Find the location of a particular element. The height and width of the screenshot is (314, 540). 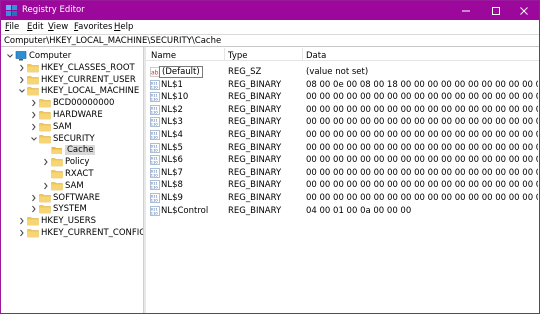

menu-file: File is located at coordinates (12, 27).